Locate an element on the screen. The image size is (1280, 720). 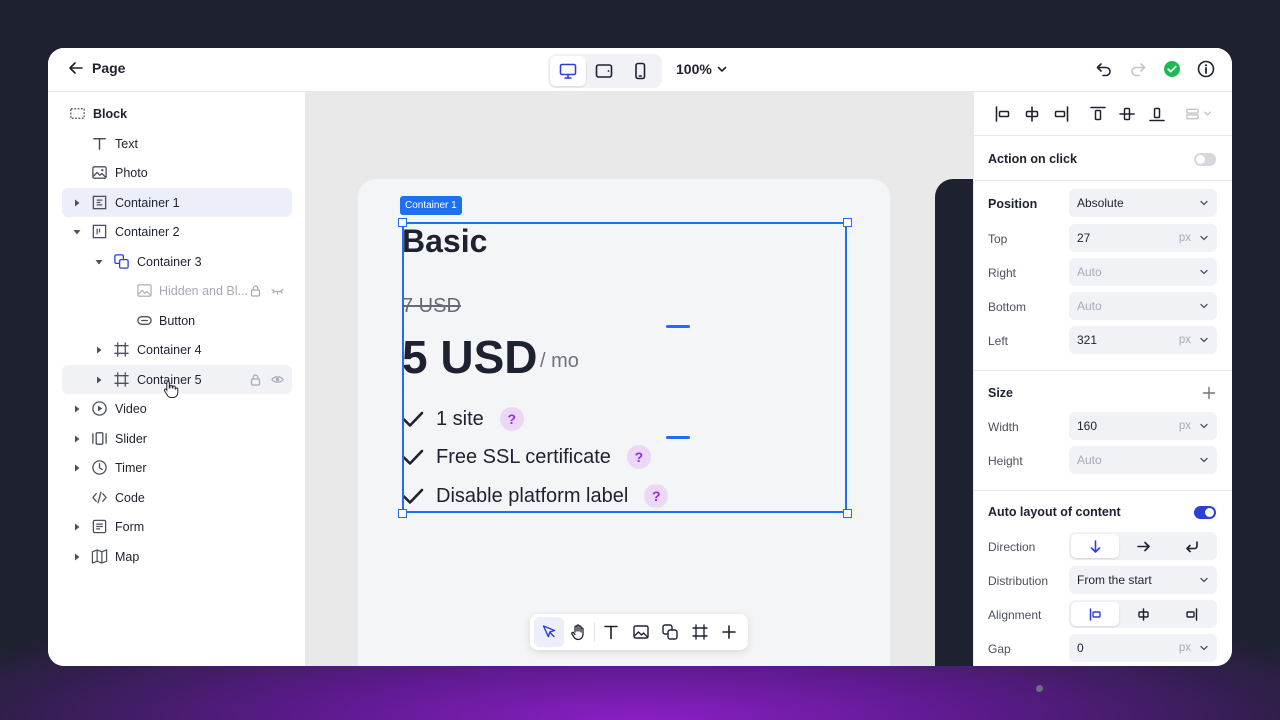
mobile-view-button is located at coordinates (640, 71).